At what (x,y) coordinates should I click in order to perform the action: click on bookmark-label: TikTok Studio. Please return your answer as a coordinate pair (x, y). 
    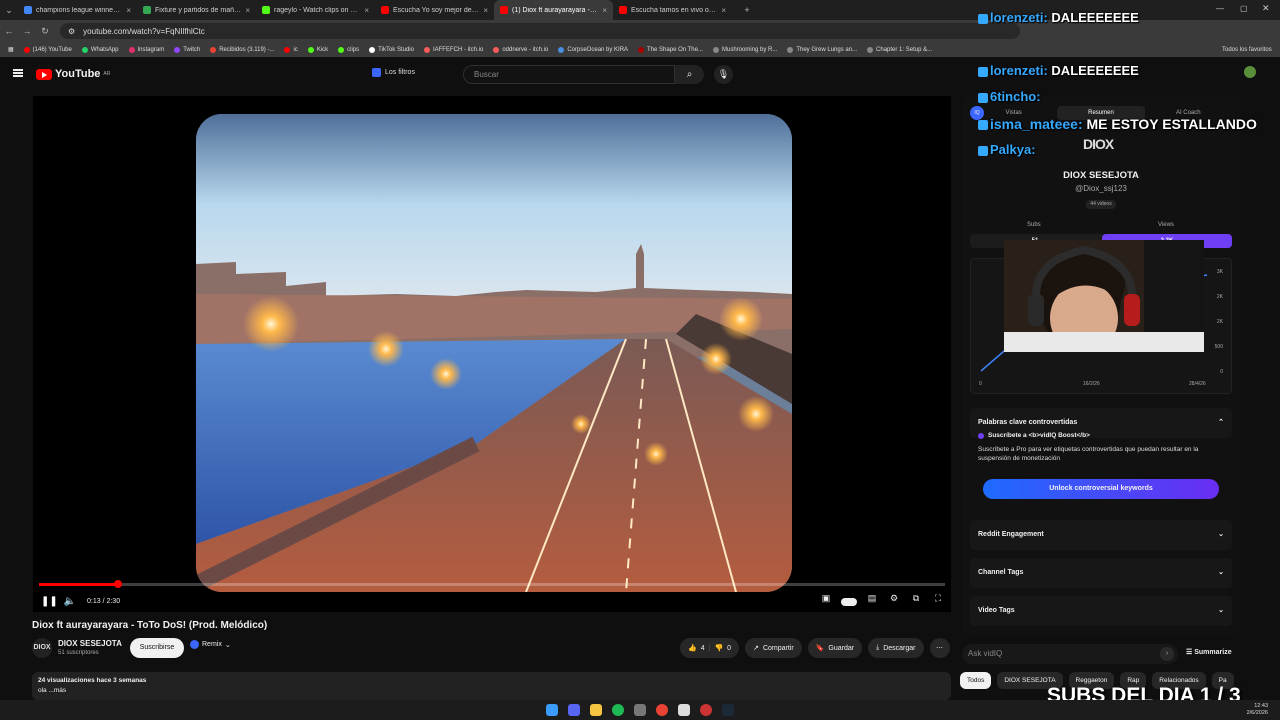
    Looking at the image, I should click on (396, 49).